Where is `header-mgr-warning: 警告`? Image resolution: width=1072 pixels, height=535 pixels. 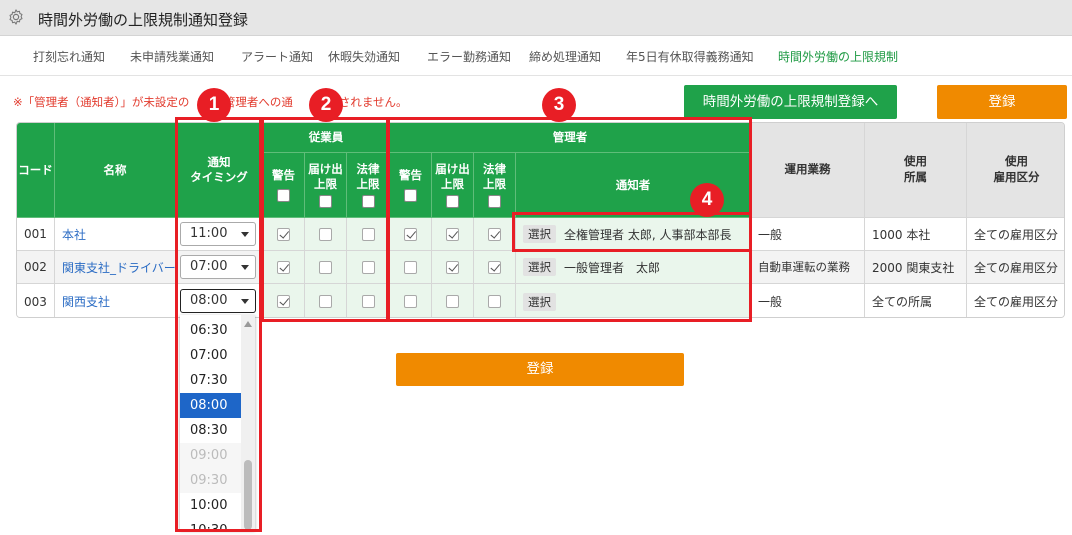
header-mgr-warning: 警告 is located at coordinates (411, 185).